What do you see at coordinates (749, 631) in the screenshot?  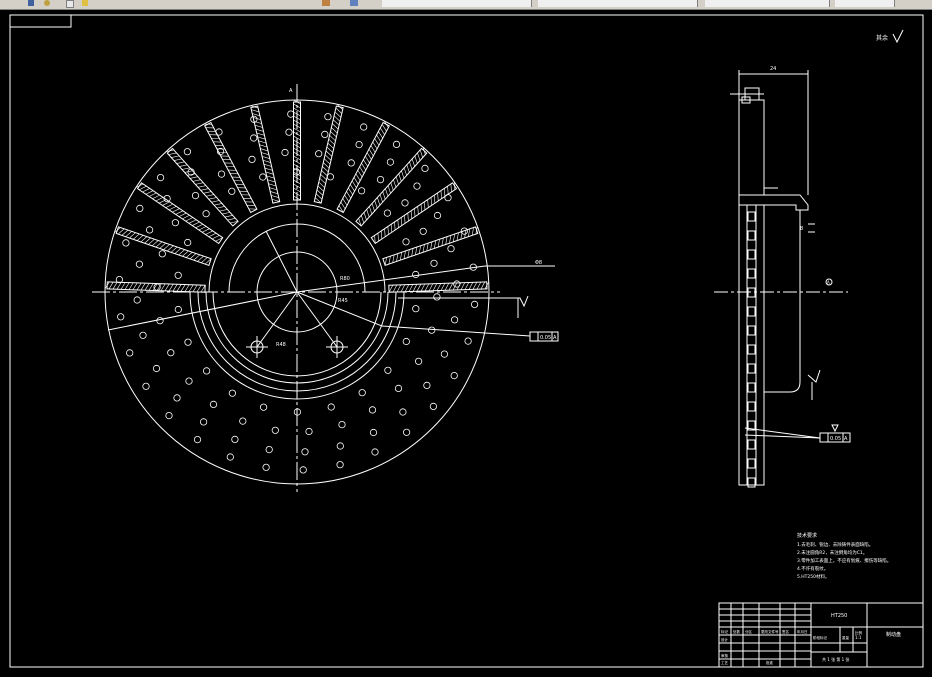 I see `svg-text: 分区` at bounding box center [749, 631].